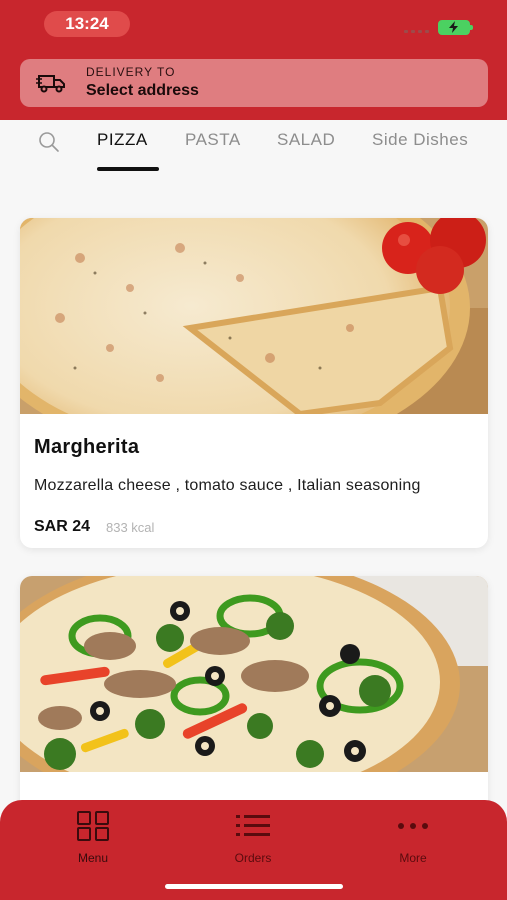 This screenshot has width=507, height=900. I want to click on delivery-label: DELIVERY TO, so click(131, 72).